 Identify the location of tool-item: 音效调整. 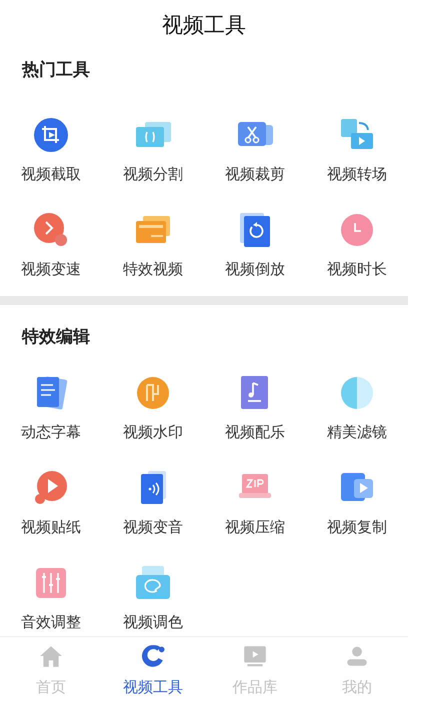
(51, 588).